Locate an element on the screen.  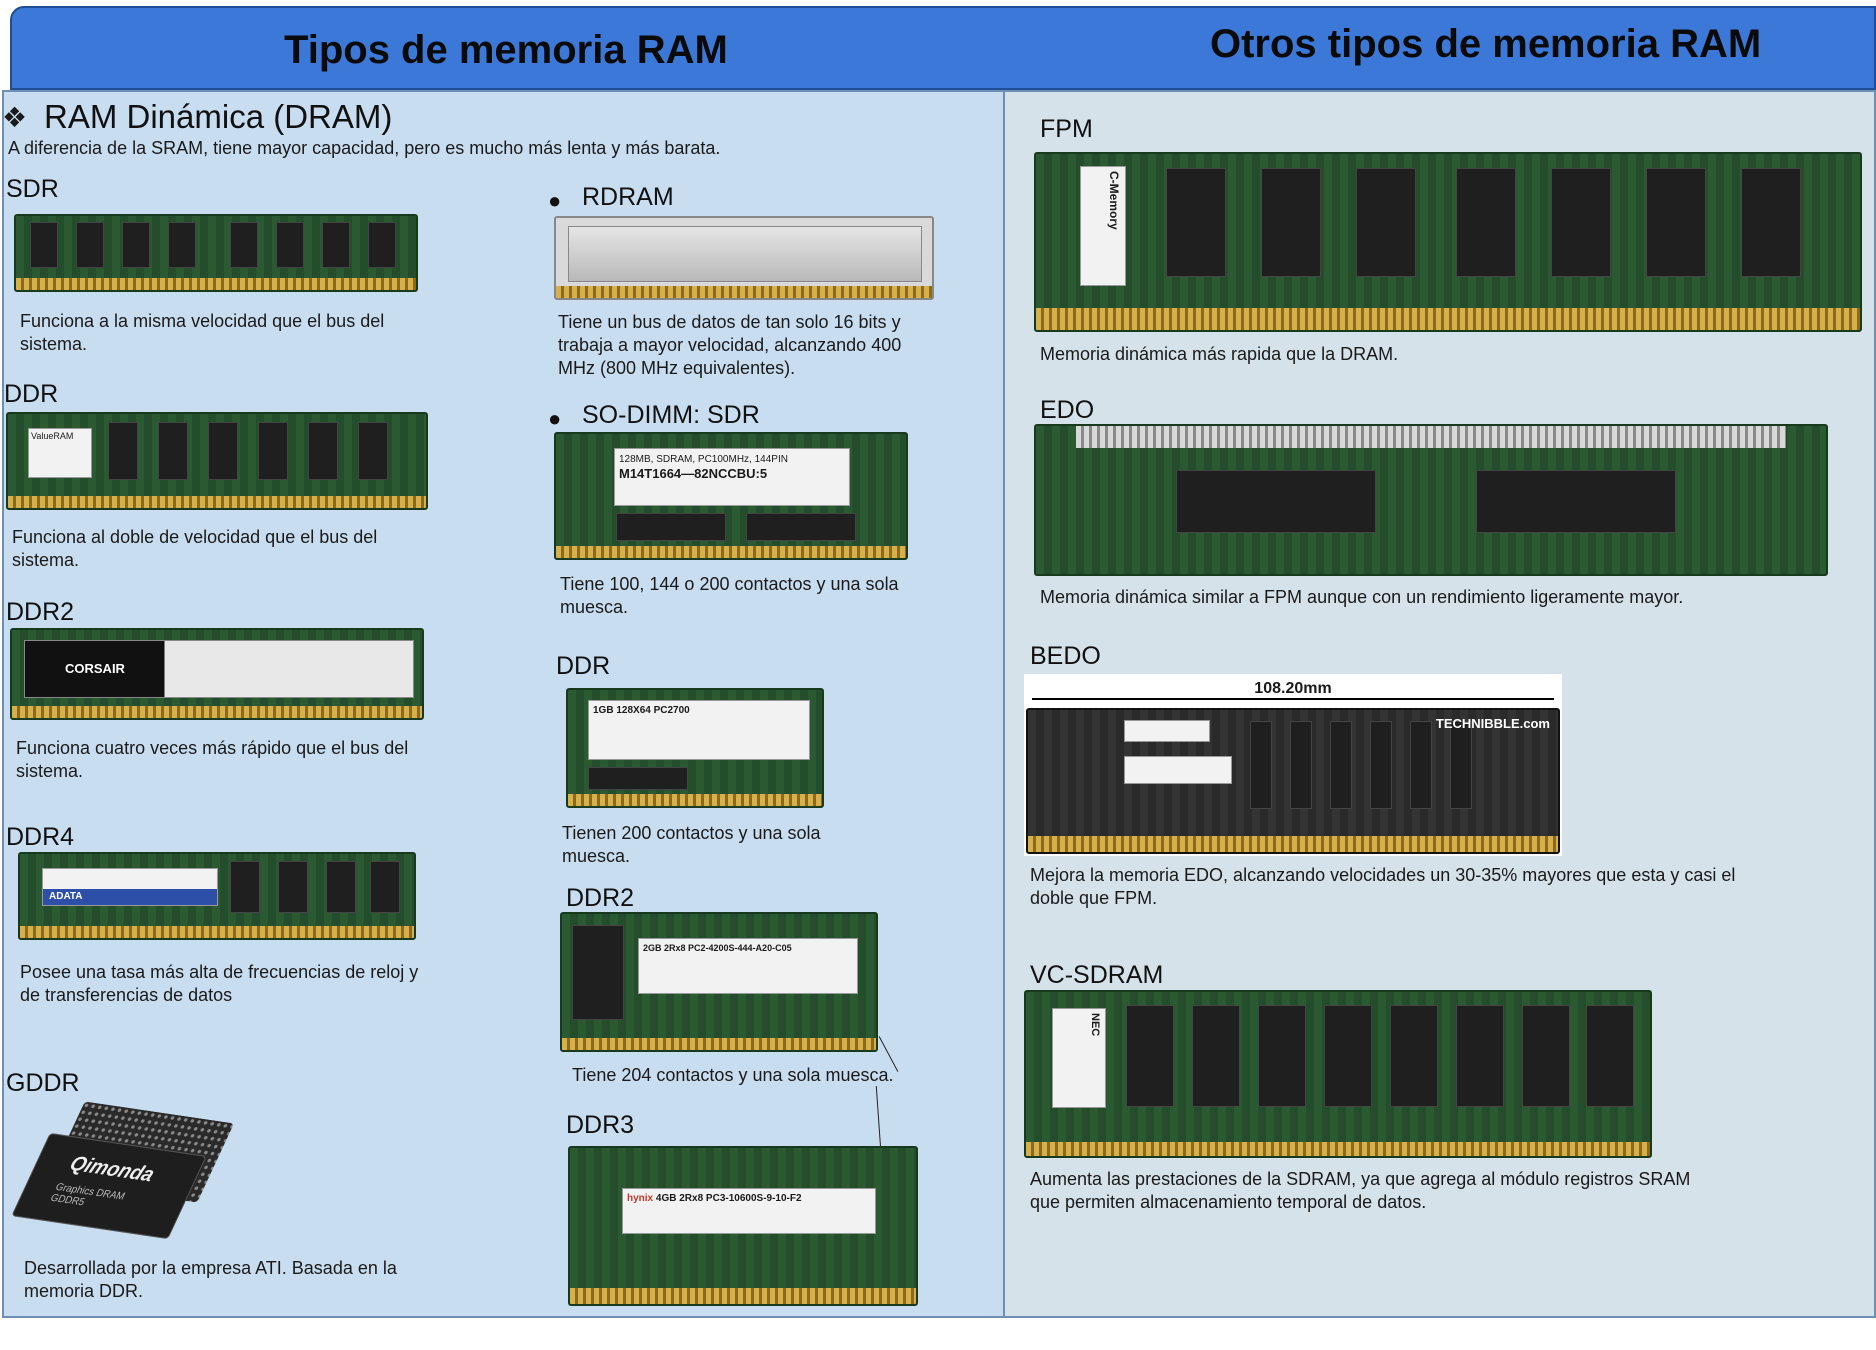
ddr-valueram-text: ValueRAM is located at coordinates (52, 436).